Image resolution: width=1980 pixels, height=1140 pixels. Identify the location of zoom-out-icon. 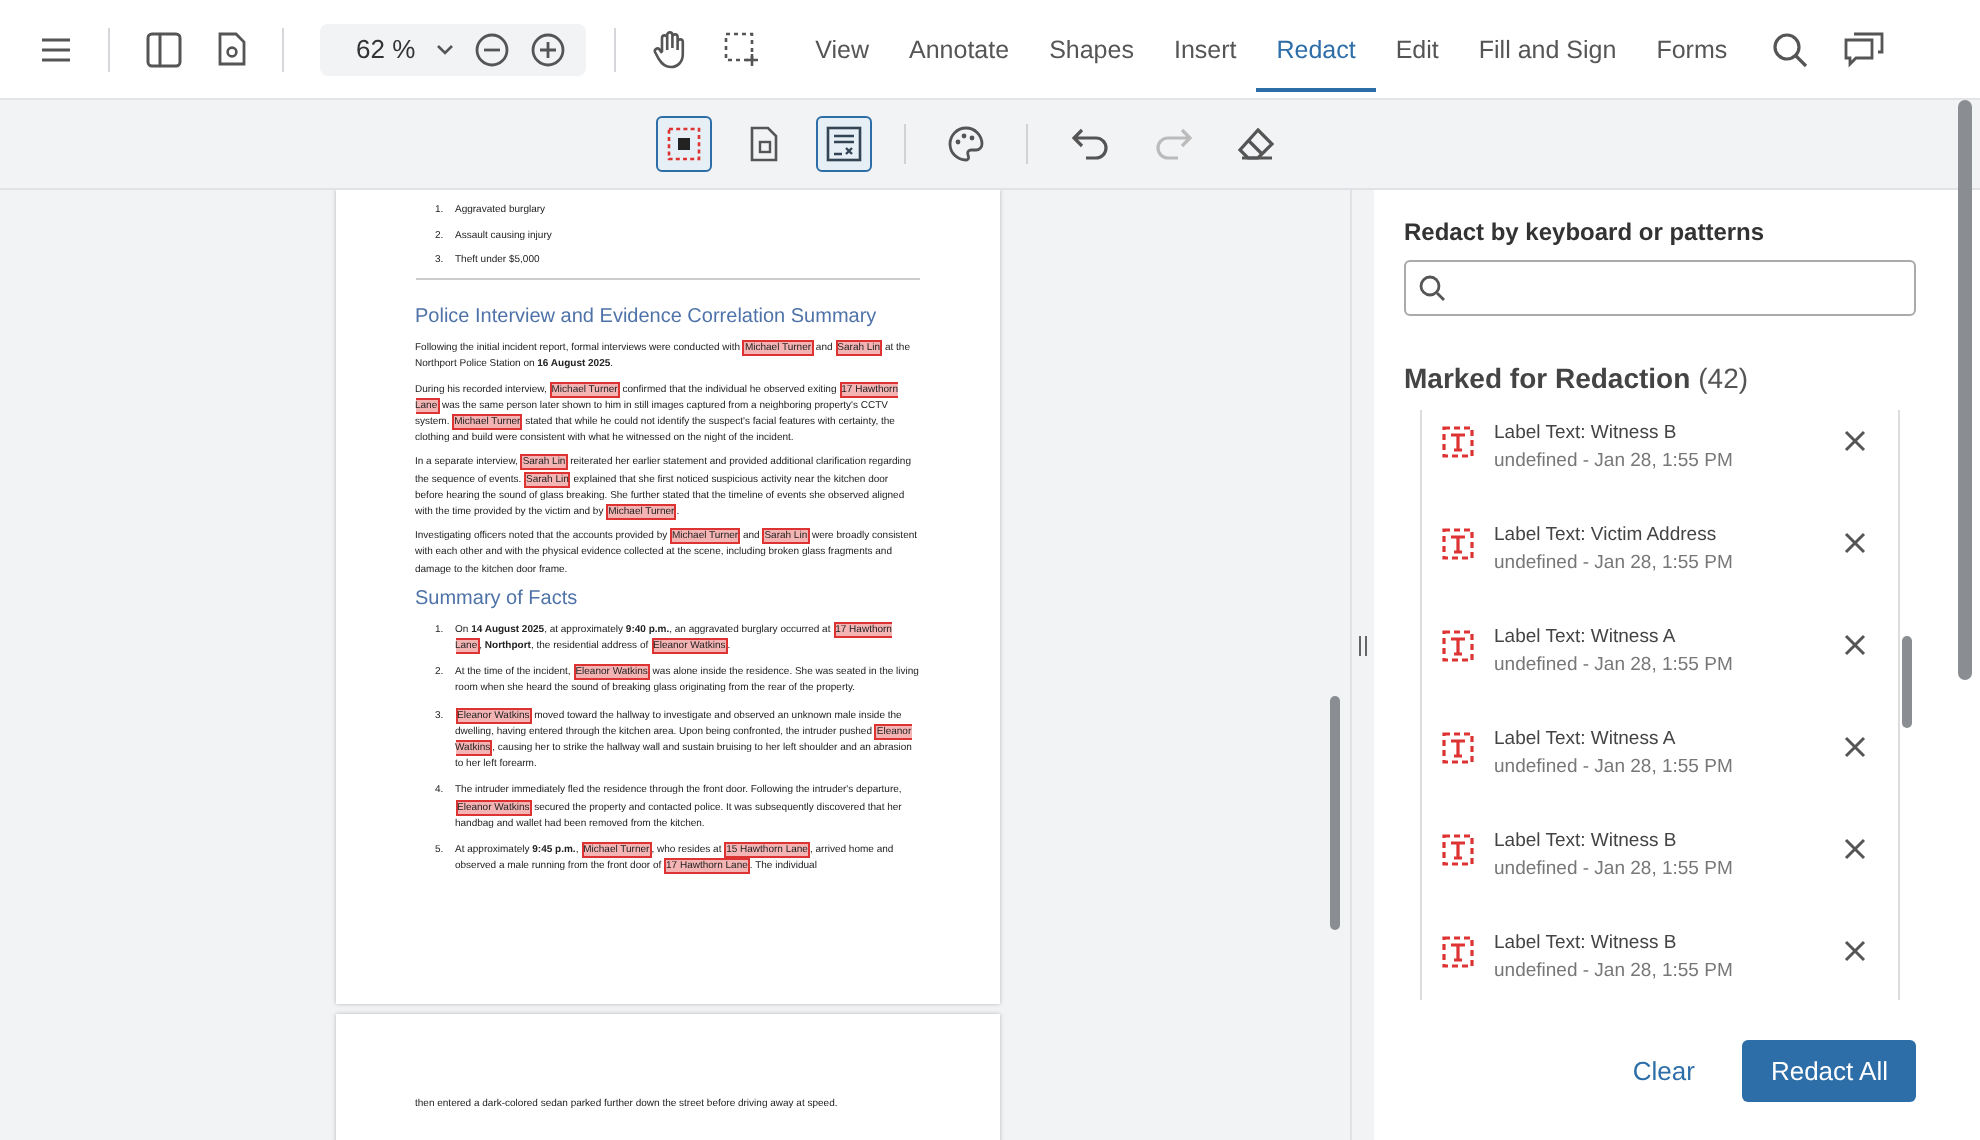
(491, 49).